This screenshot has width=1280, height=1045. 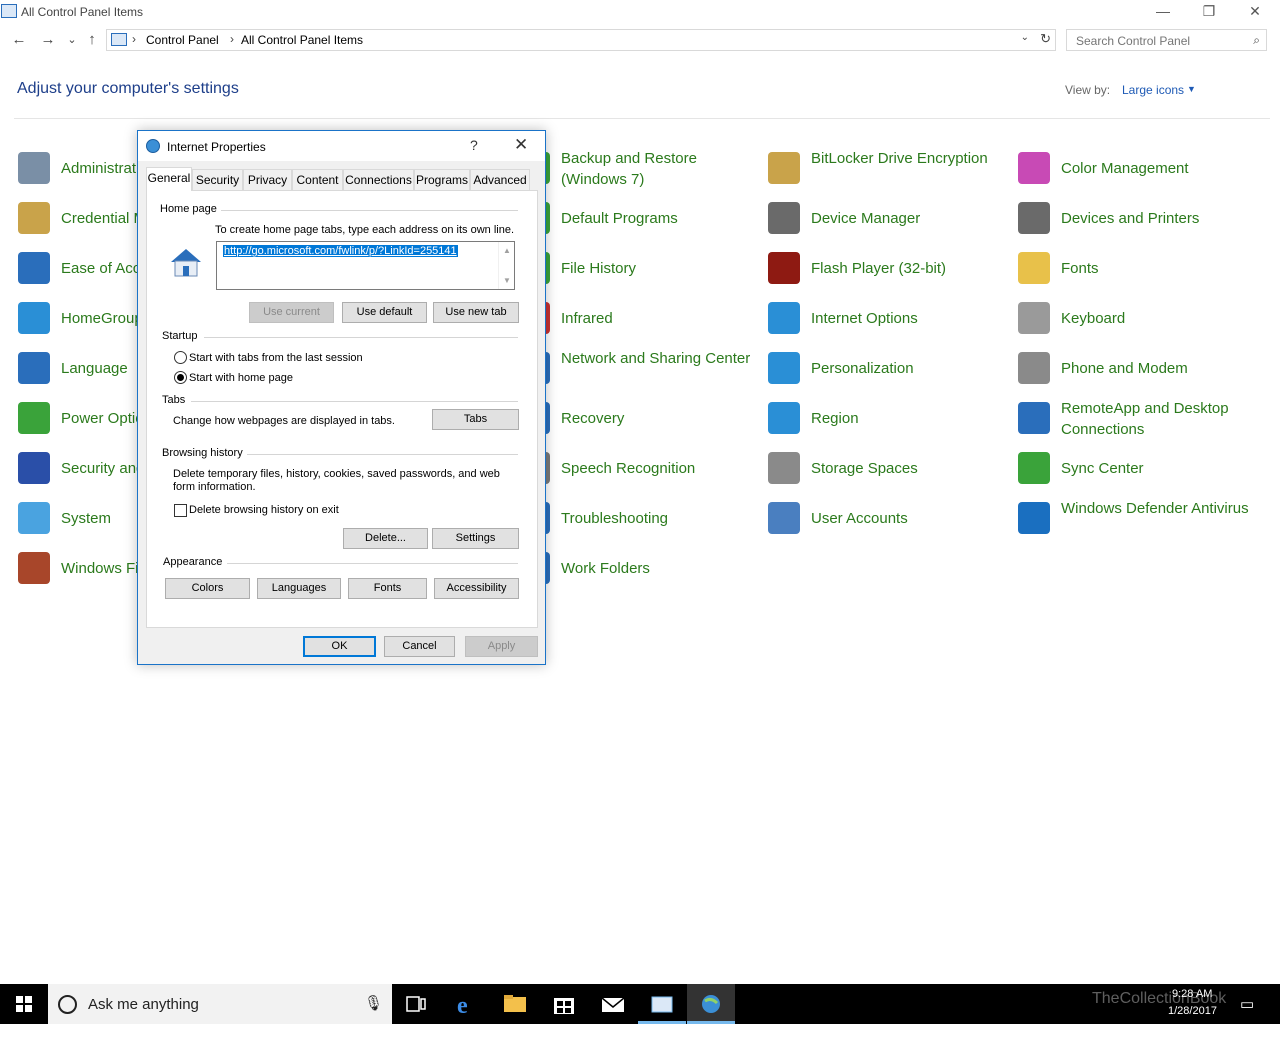 What do you see at coordinates (515, 1004) in the screenshot?
I see `file-explorer-icon` at bounding box center [515, 1004].